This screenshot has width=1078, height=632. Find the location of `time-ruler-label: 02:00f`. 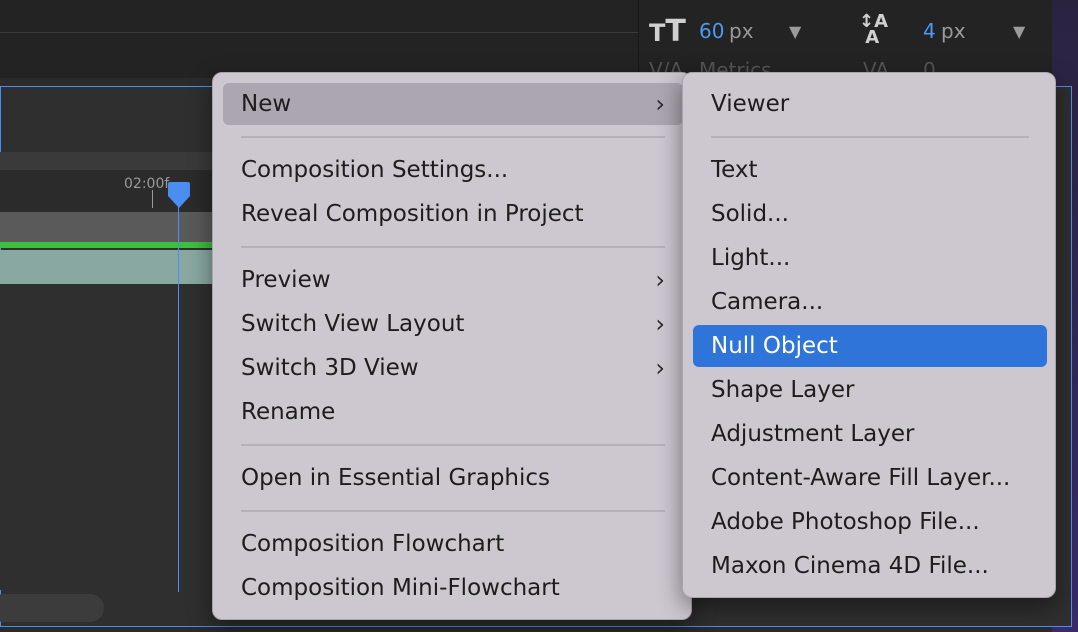

time-ruler-label: 02:00f is located at coordinates (147, 184).